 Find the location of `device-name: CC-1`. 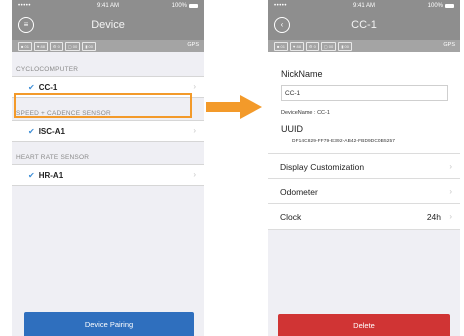

device-name: CC-1 is located at coordinates (48, 87).